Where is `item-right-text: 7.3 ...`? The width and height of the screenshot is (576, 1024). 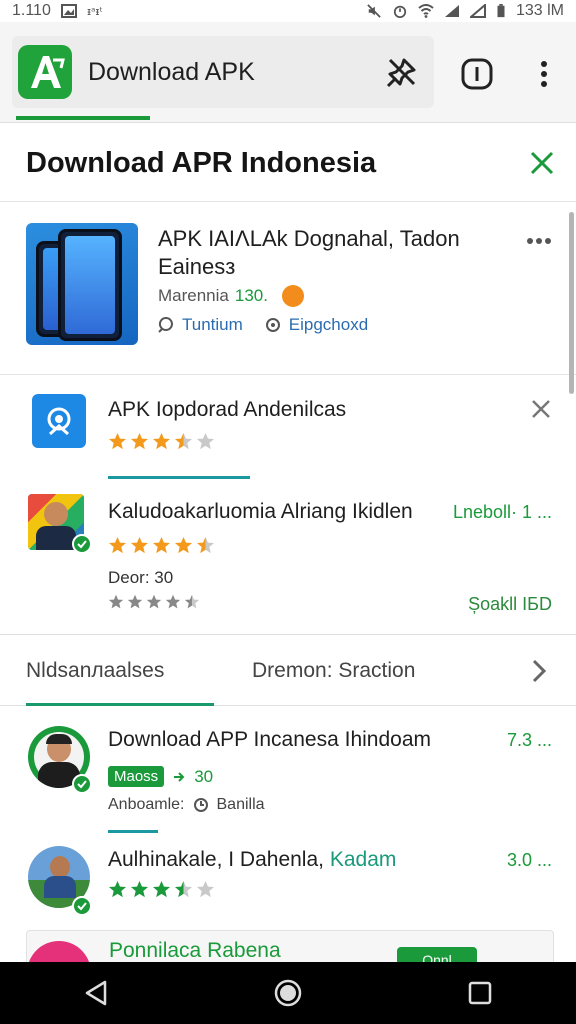
item-right-text: 7.3 ... is located at coordinates (529, 740).